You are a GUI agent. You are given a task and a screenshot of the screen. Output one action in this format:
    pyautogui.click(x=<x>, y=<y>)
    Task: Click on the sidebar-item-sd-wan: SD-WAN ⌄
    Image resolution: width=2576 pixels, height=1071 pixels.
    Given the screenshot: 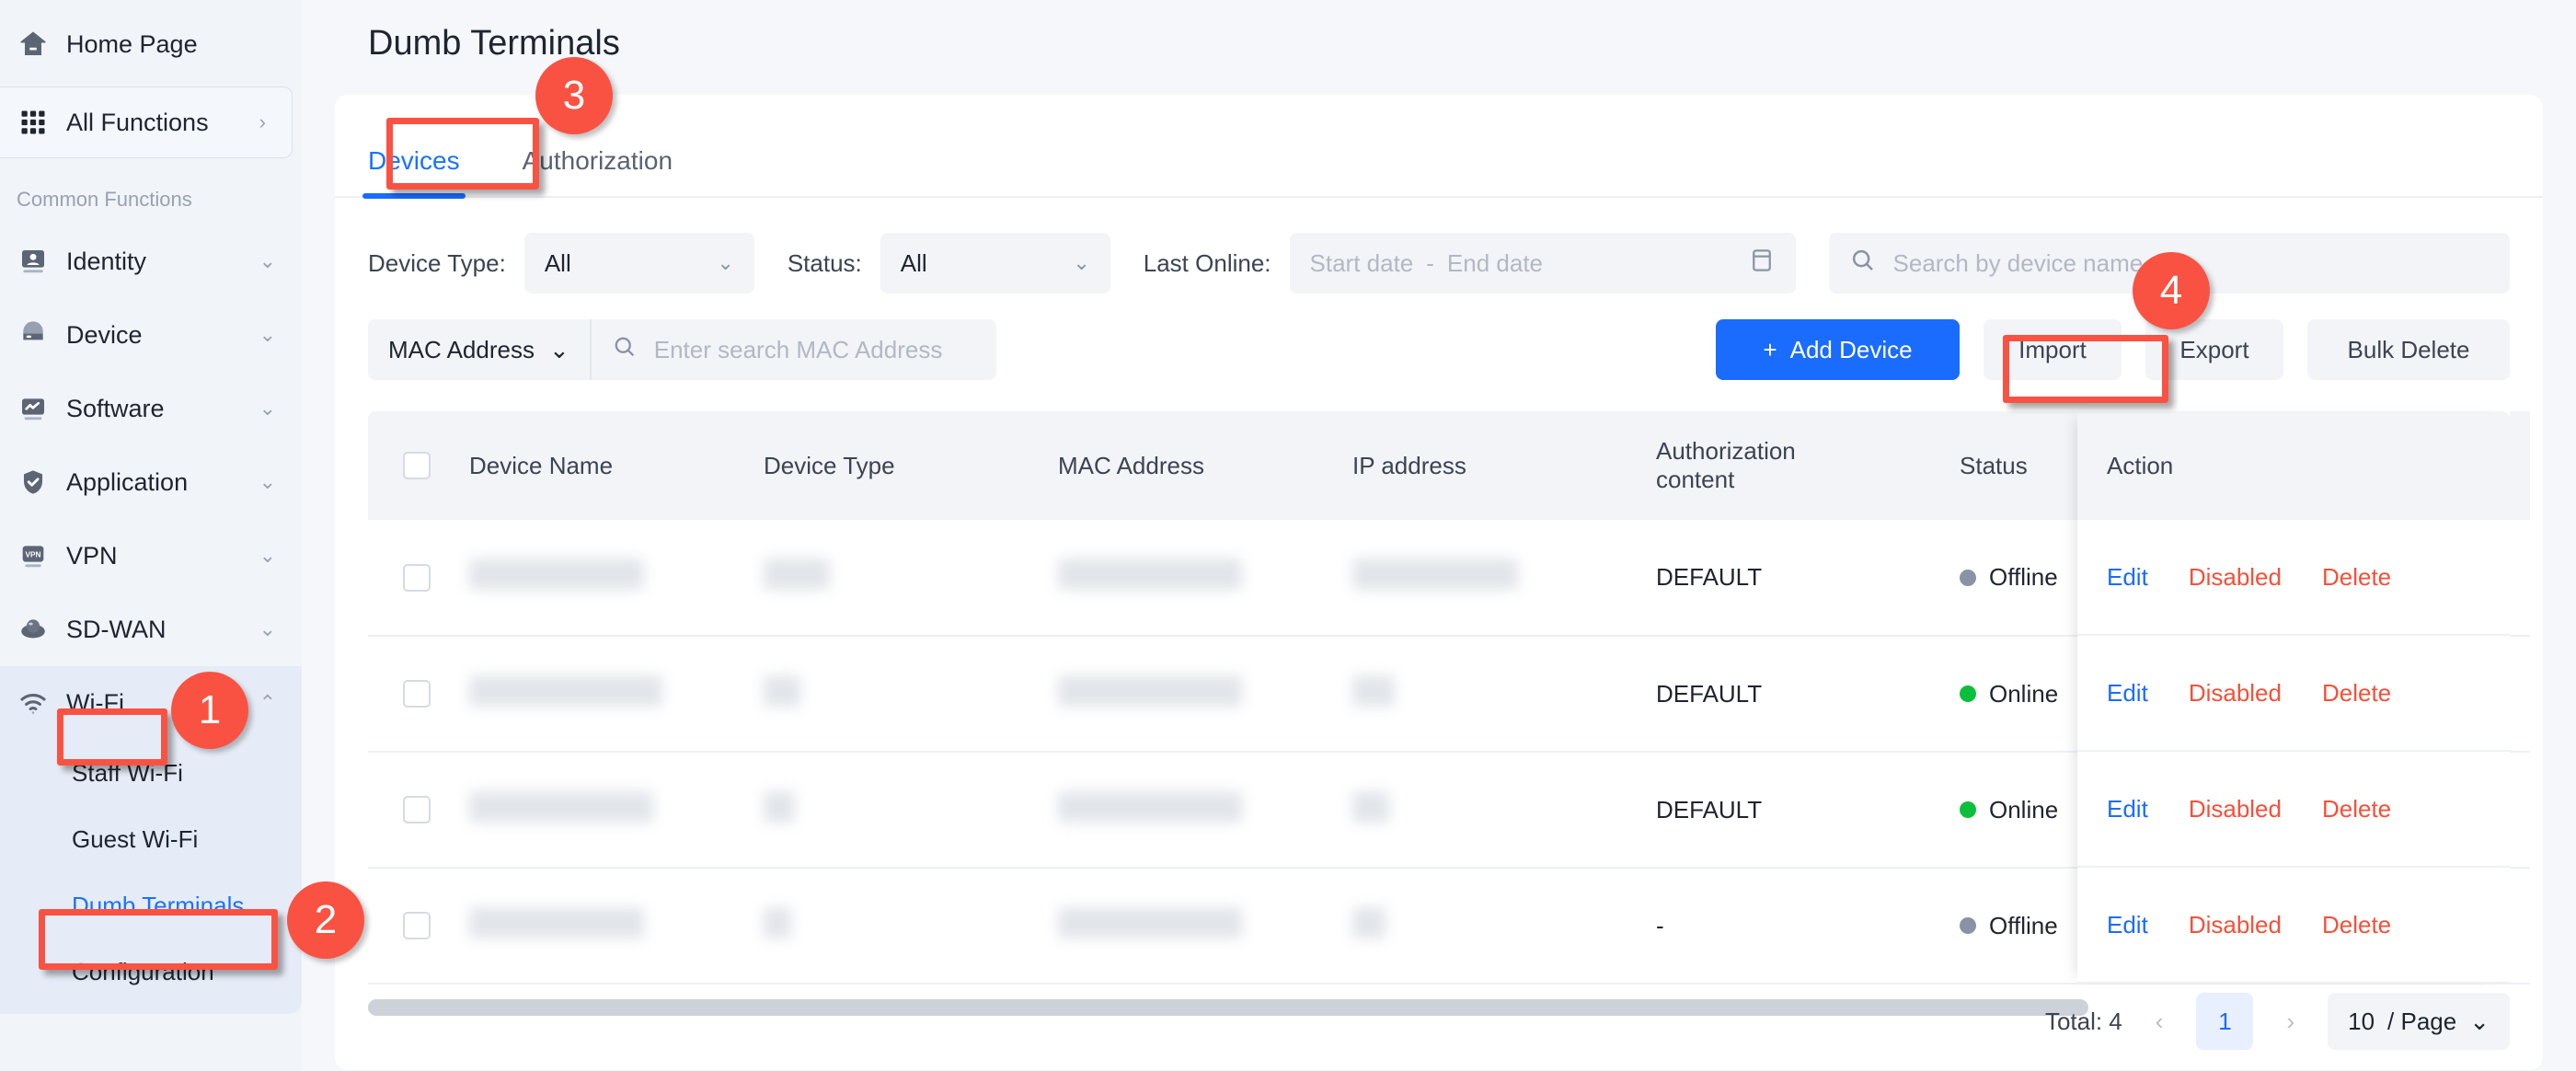 What is the action you would take?
    pyautogui.click(x=151, y=629)
    